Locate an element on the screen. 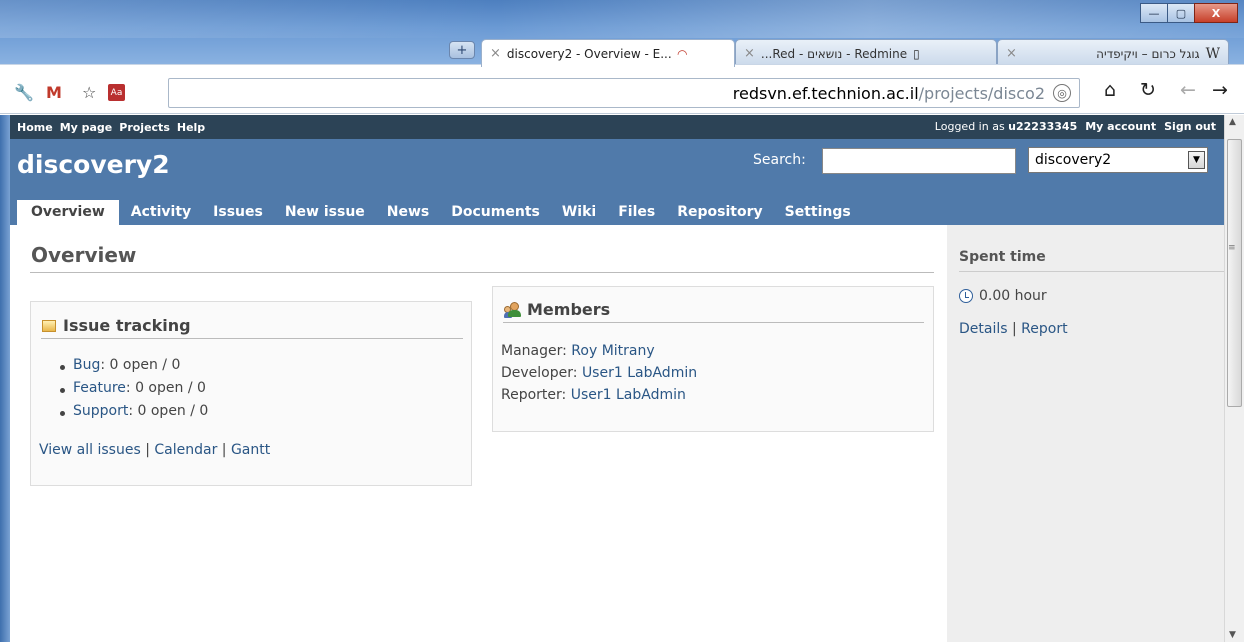  tab-files: Files is located at coordinates (636, 212).